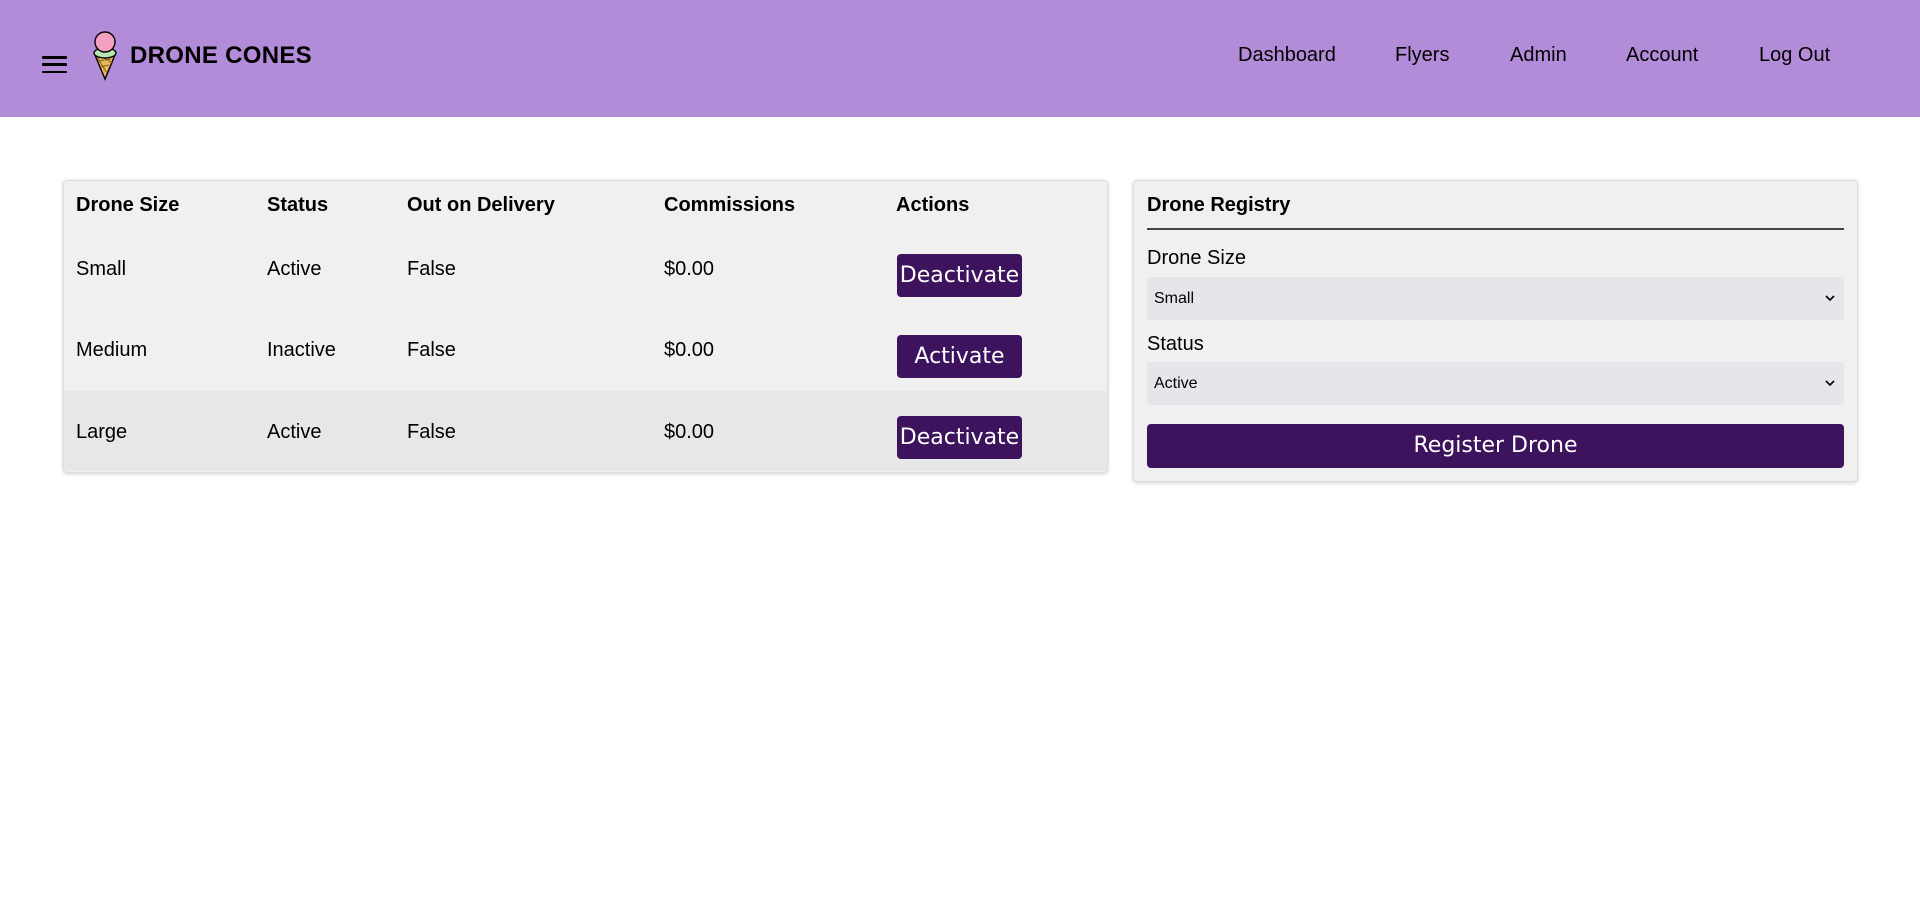 The height and width of the screenshot is (918, 1920). I want to click on drone-size-label: Drone Size, so click(1196, 258).